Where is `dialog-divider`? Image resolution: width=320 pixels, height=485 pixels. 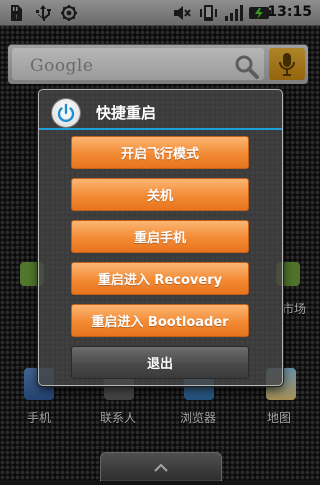
dialog-divider is located at coordinates (160, 129).